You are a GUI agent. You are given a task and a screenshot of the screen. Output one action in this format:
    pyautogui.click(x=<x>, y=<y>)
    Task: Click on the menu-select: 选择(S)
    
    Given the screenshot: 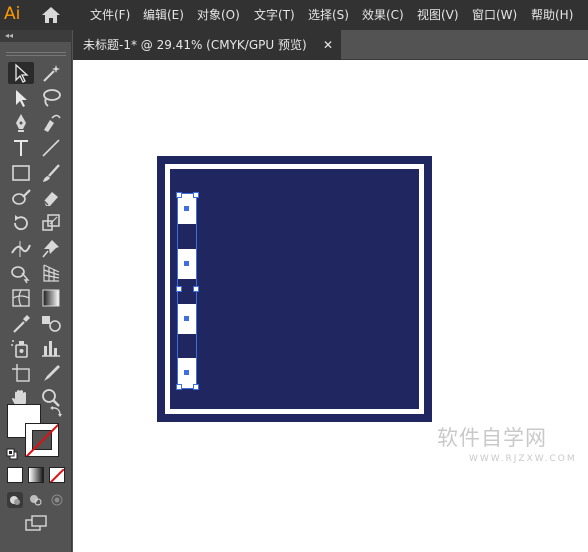 What is the action you would take?
    pyautogui.click(x=328, y=15)
    